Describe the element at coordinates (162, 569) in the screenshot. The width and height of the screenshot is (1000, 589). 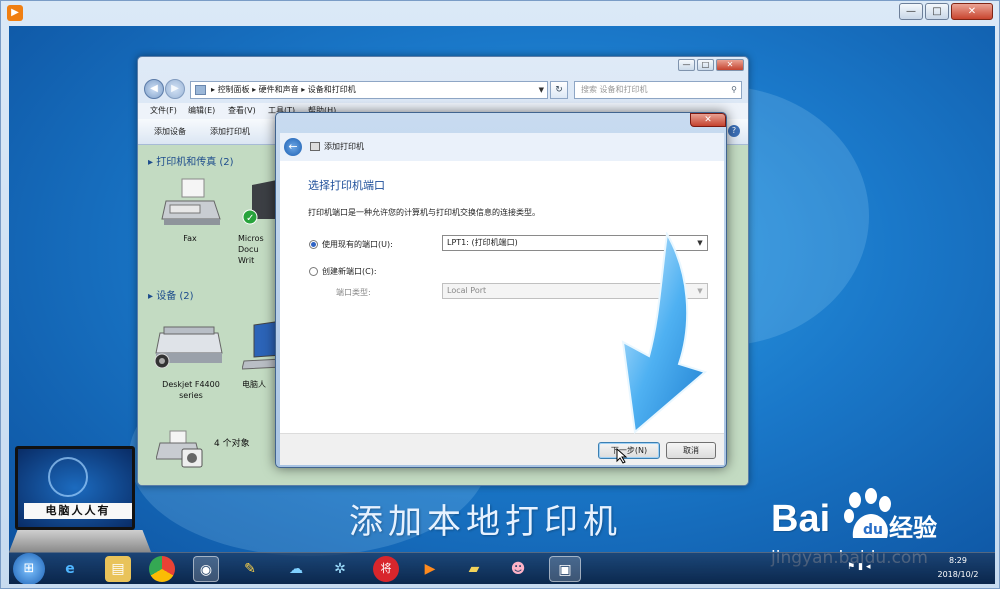
I see `chrome-icon` at that location.